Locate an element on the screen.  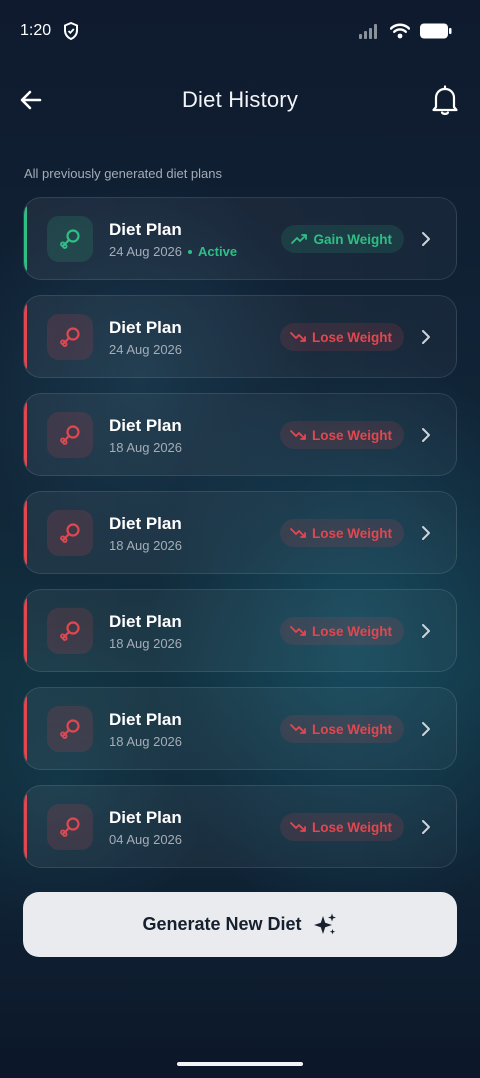
goal-badge: Gain Weight is located at coordinates (342, 239).